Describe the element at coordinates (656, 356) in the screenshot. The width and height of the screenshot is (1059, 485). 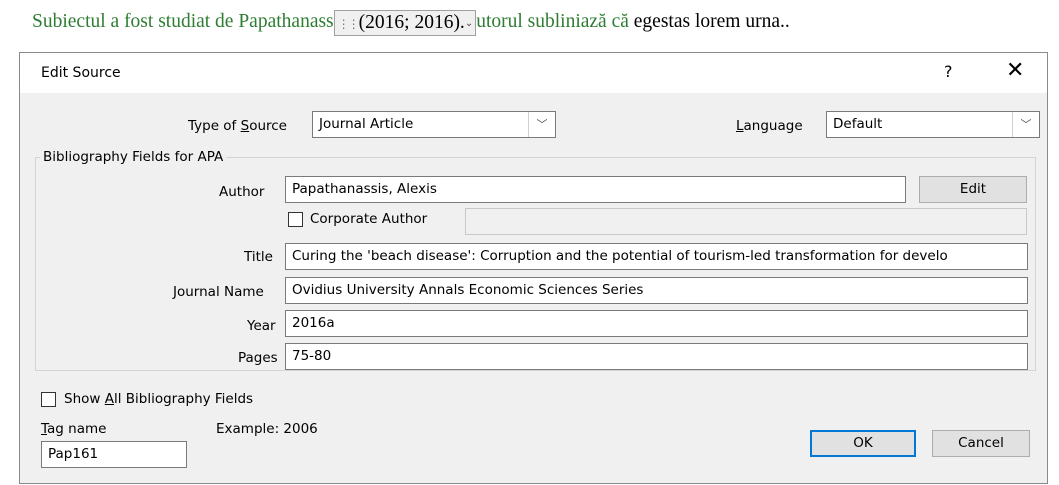
I see `pages-field: 75-80` at that location.